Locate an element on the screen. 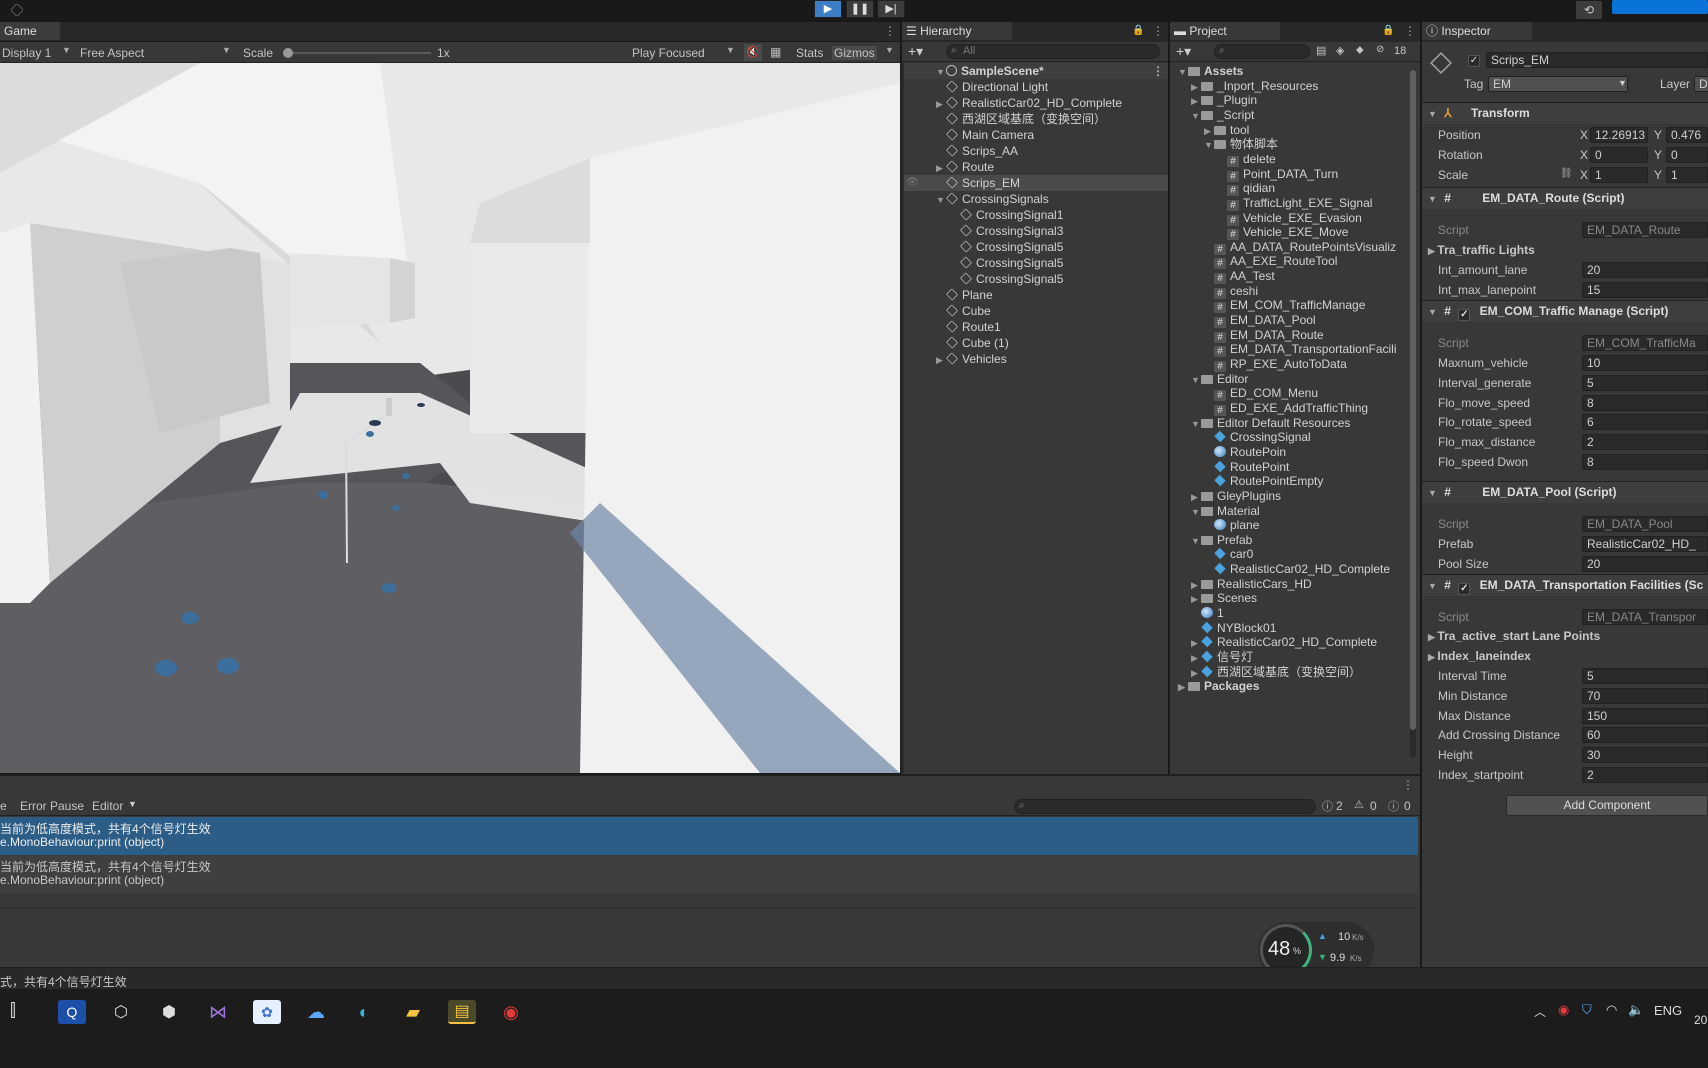 The width and height of the screenshot is (1708, 1068). chevron-up-icon: ︿ is located at coordinates (1540, 1011).